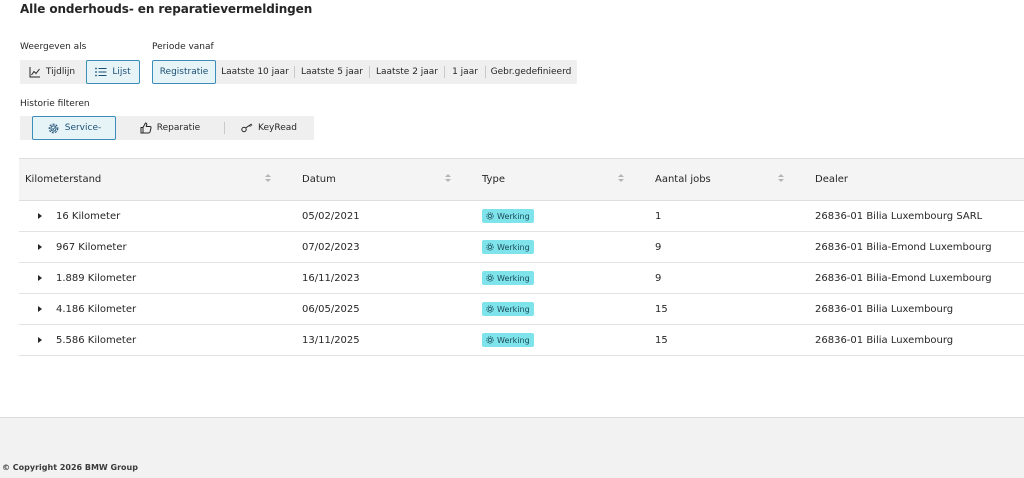  What do you see at coordinates (407, 72) in the screenshot?
I see `period-2y-button: Laatste 2 jaar` at bounding box center [407, 72].